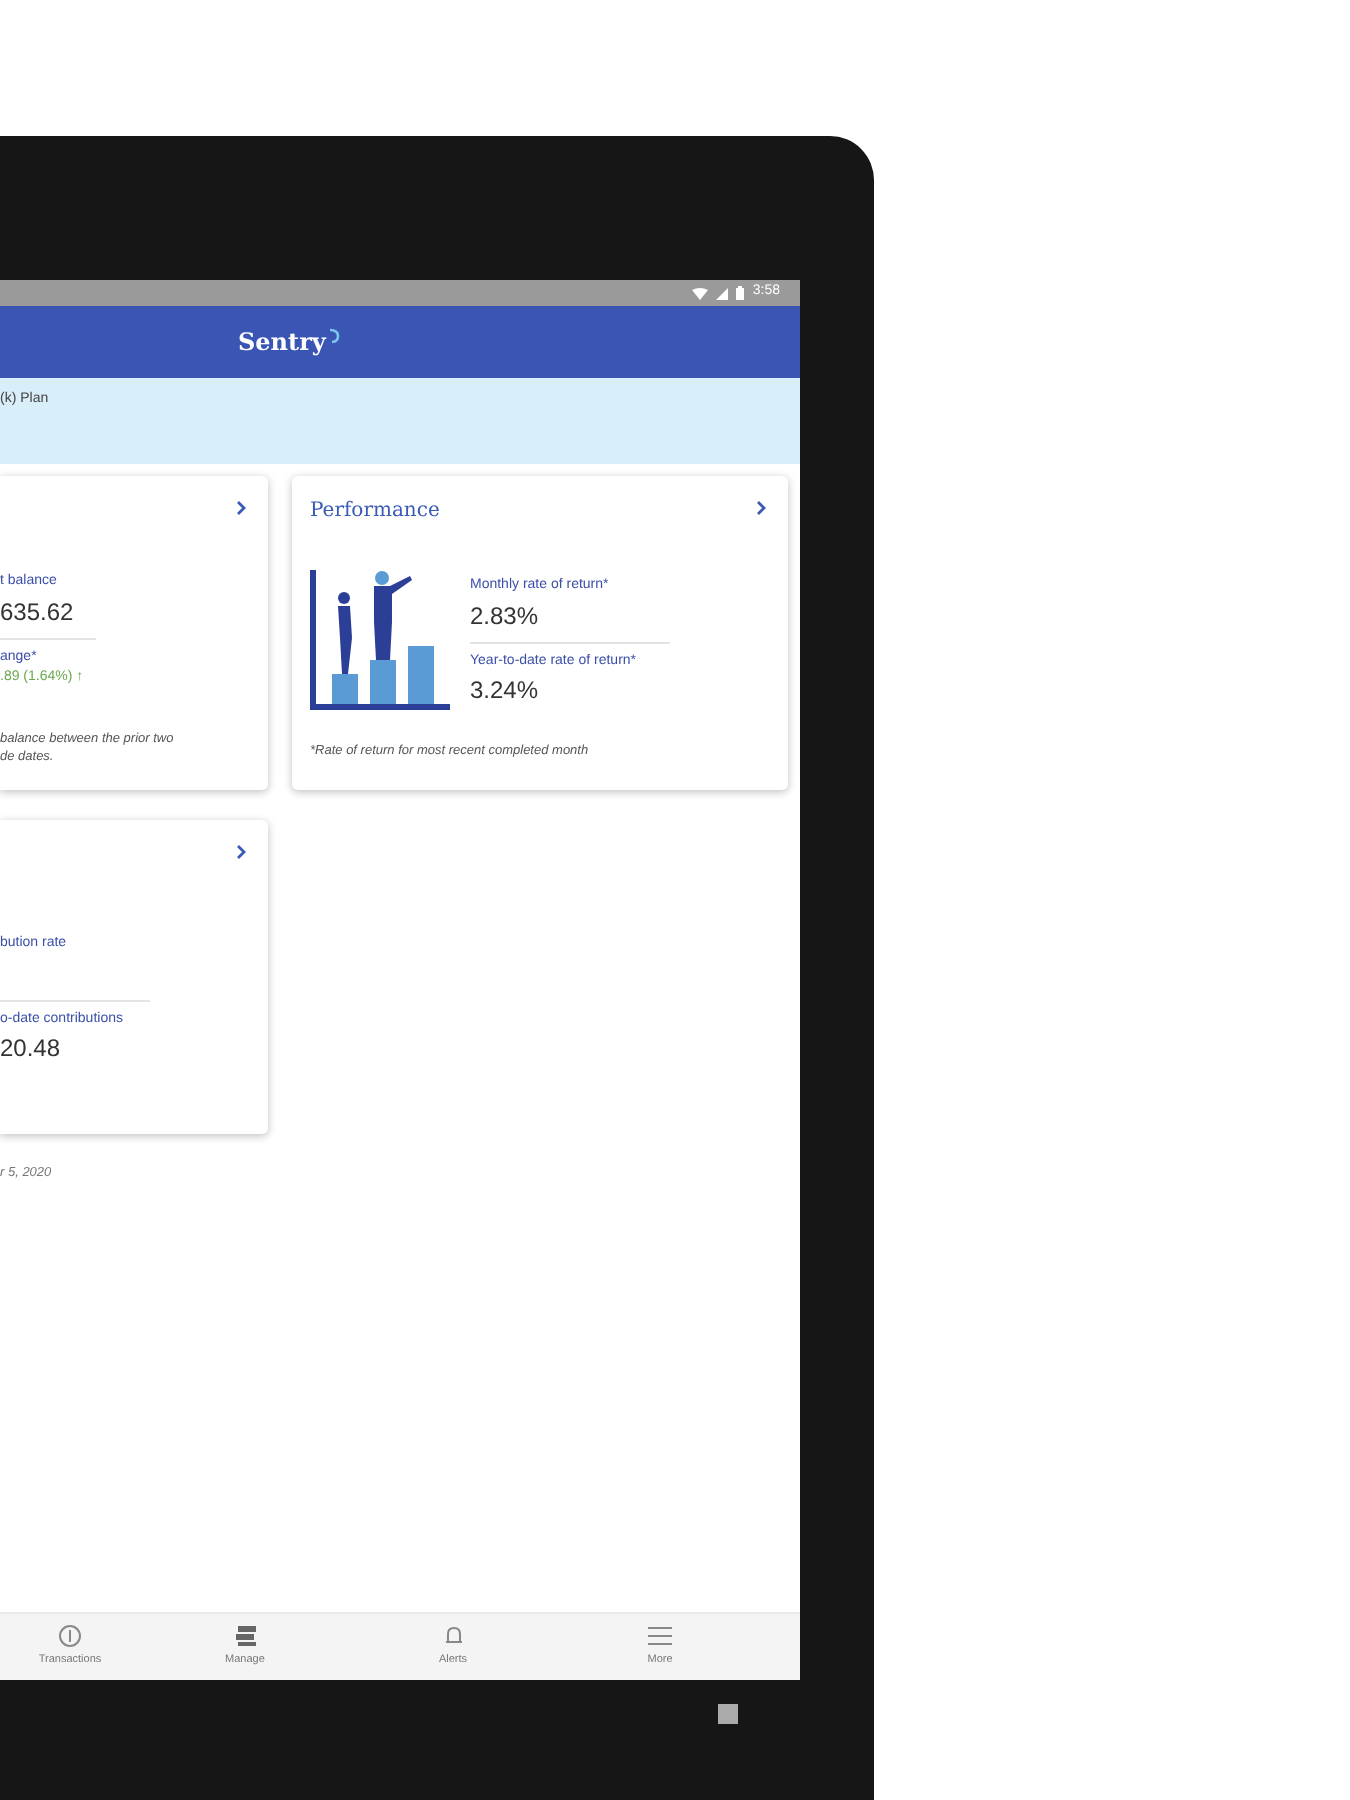 The image size is (1350, 1800). I want to click on battery-icon, so click(740, 293).